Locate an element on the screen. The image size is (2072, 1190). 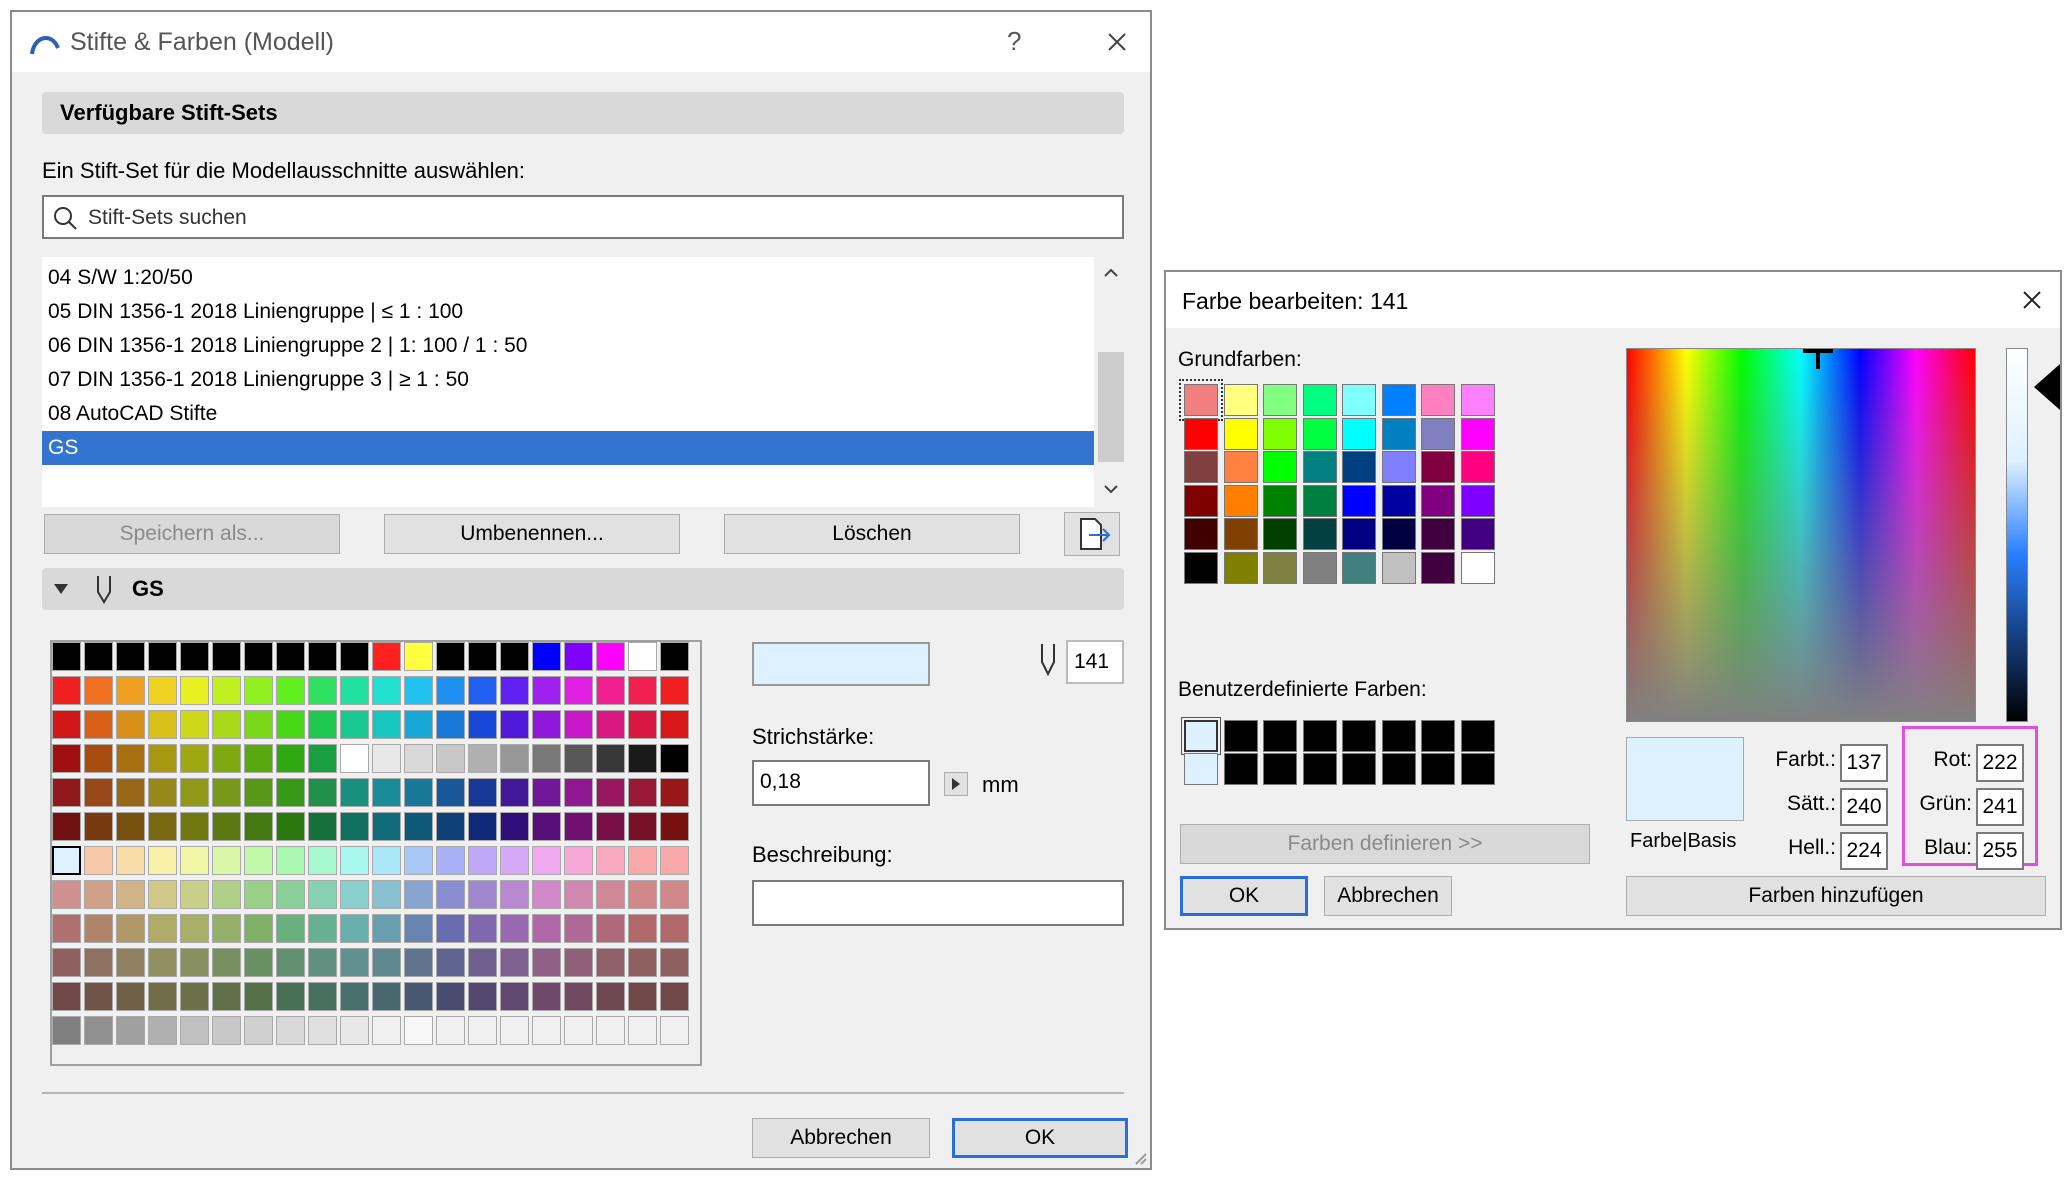
export-button is located at coordinates (1092, 534).